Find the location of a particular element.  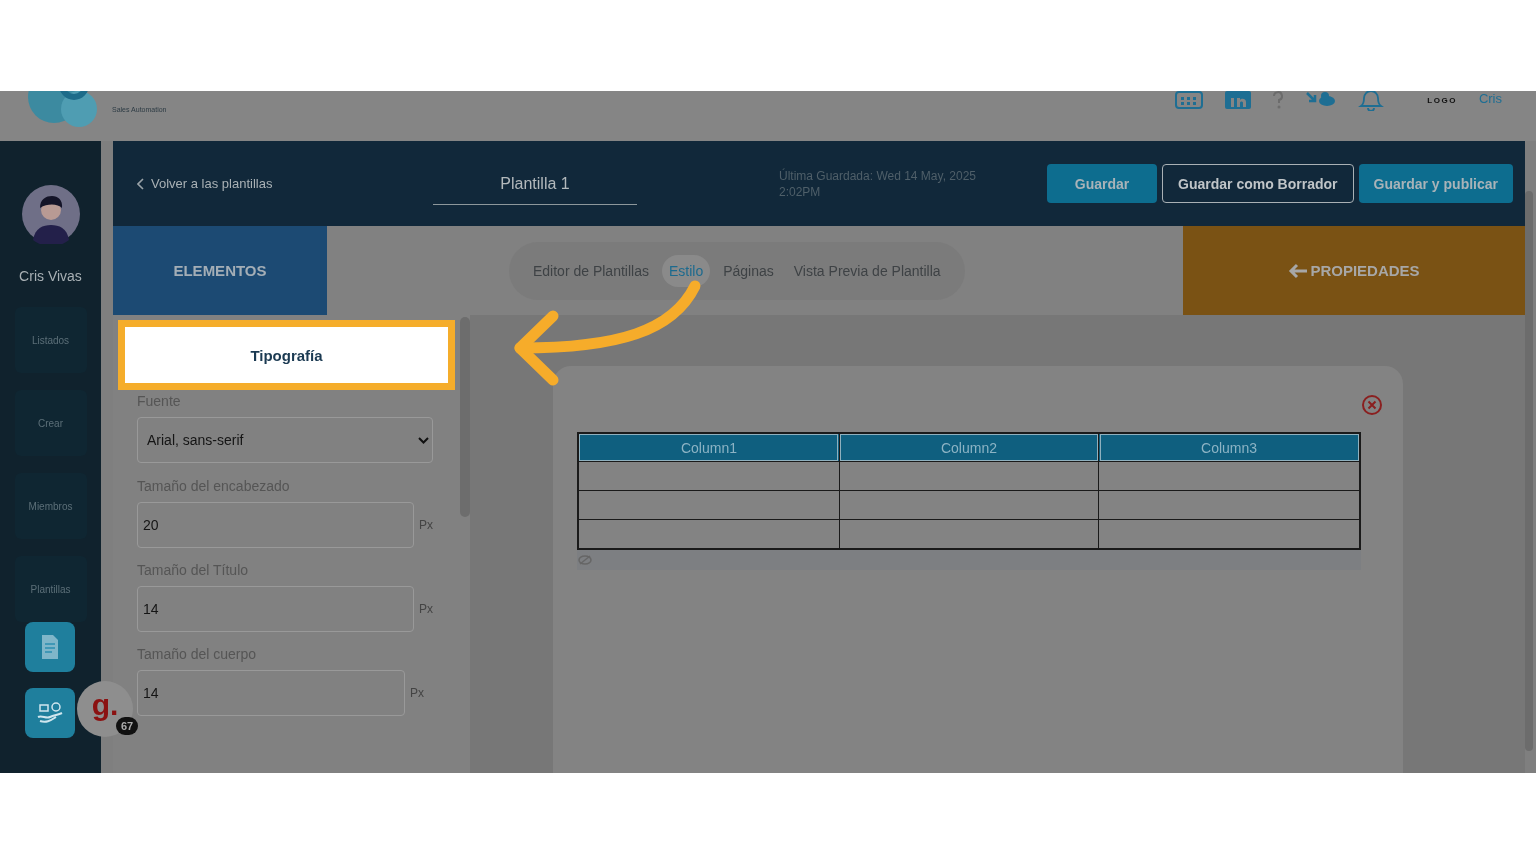

elements-button: ELEMENTOS is located at coordinates (220, 270).